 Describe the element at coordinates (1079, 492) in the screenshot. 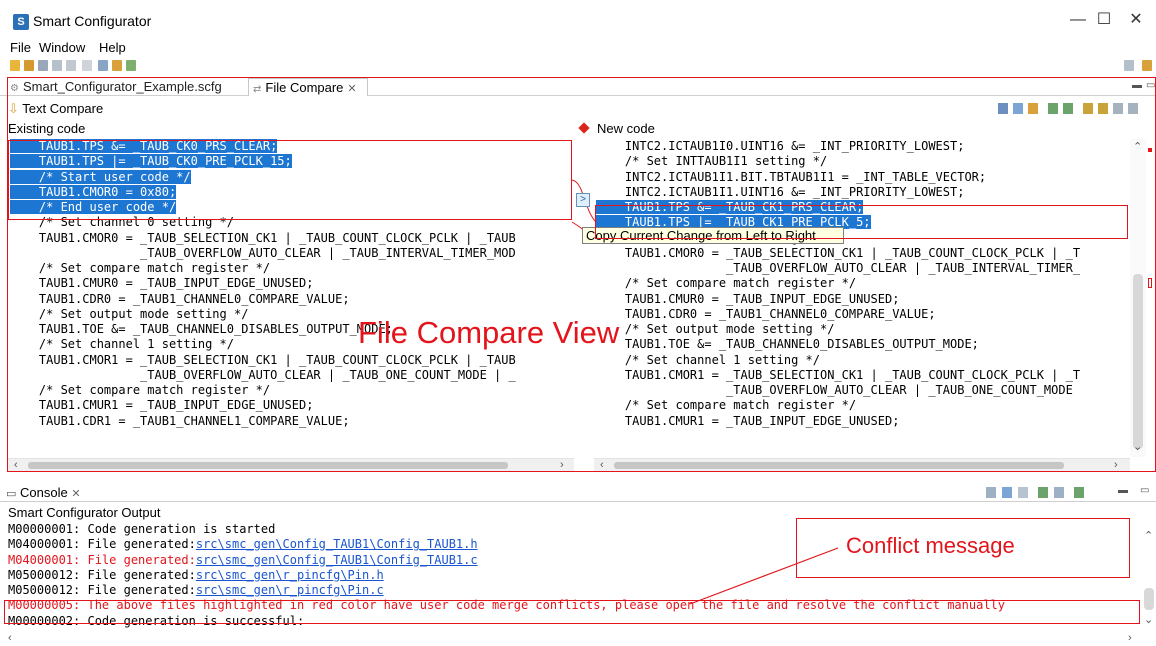

I see `open-console-icon` at that location.